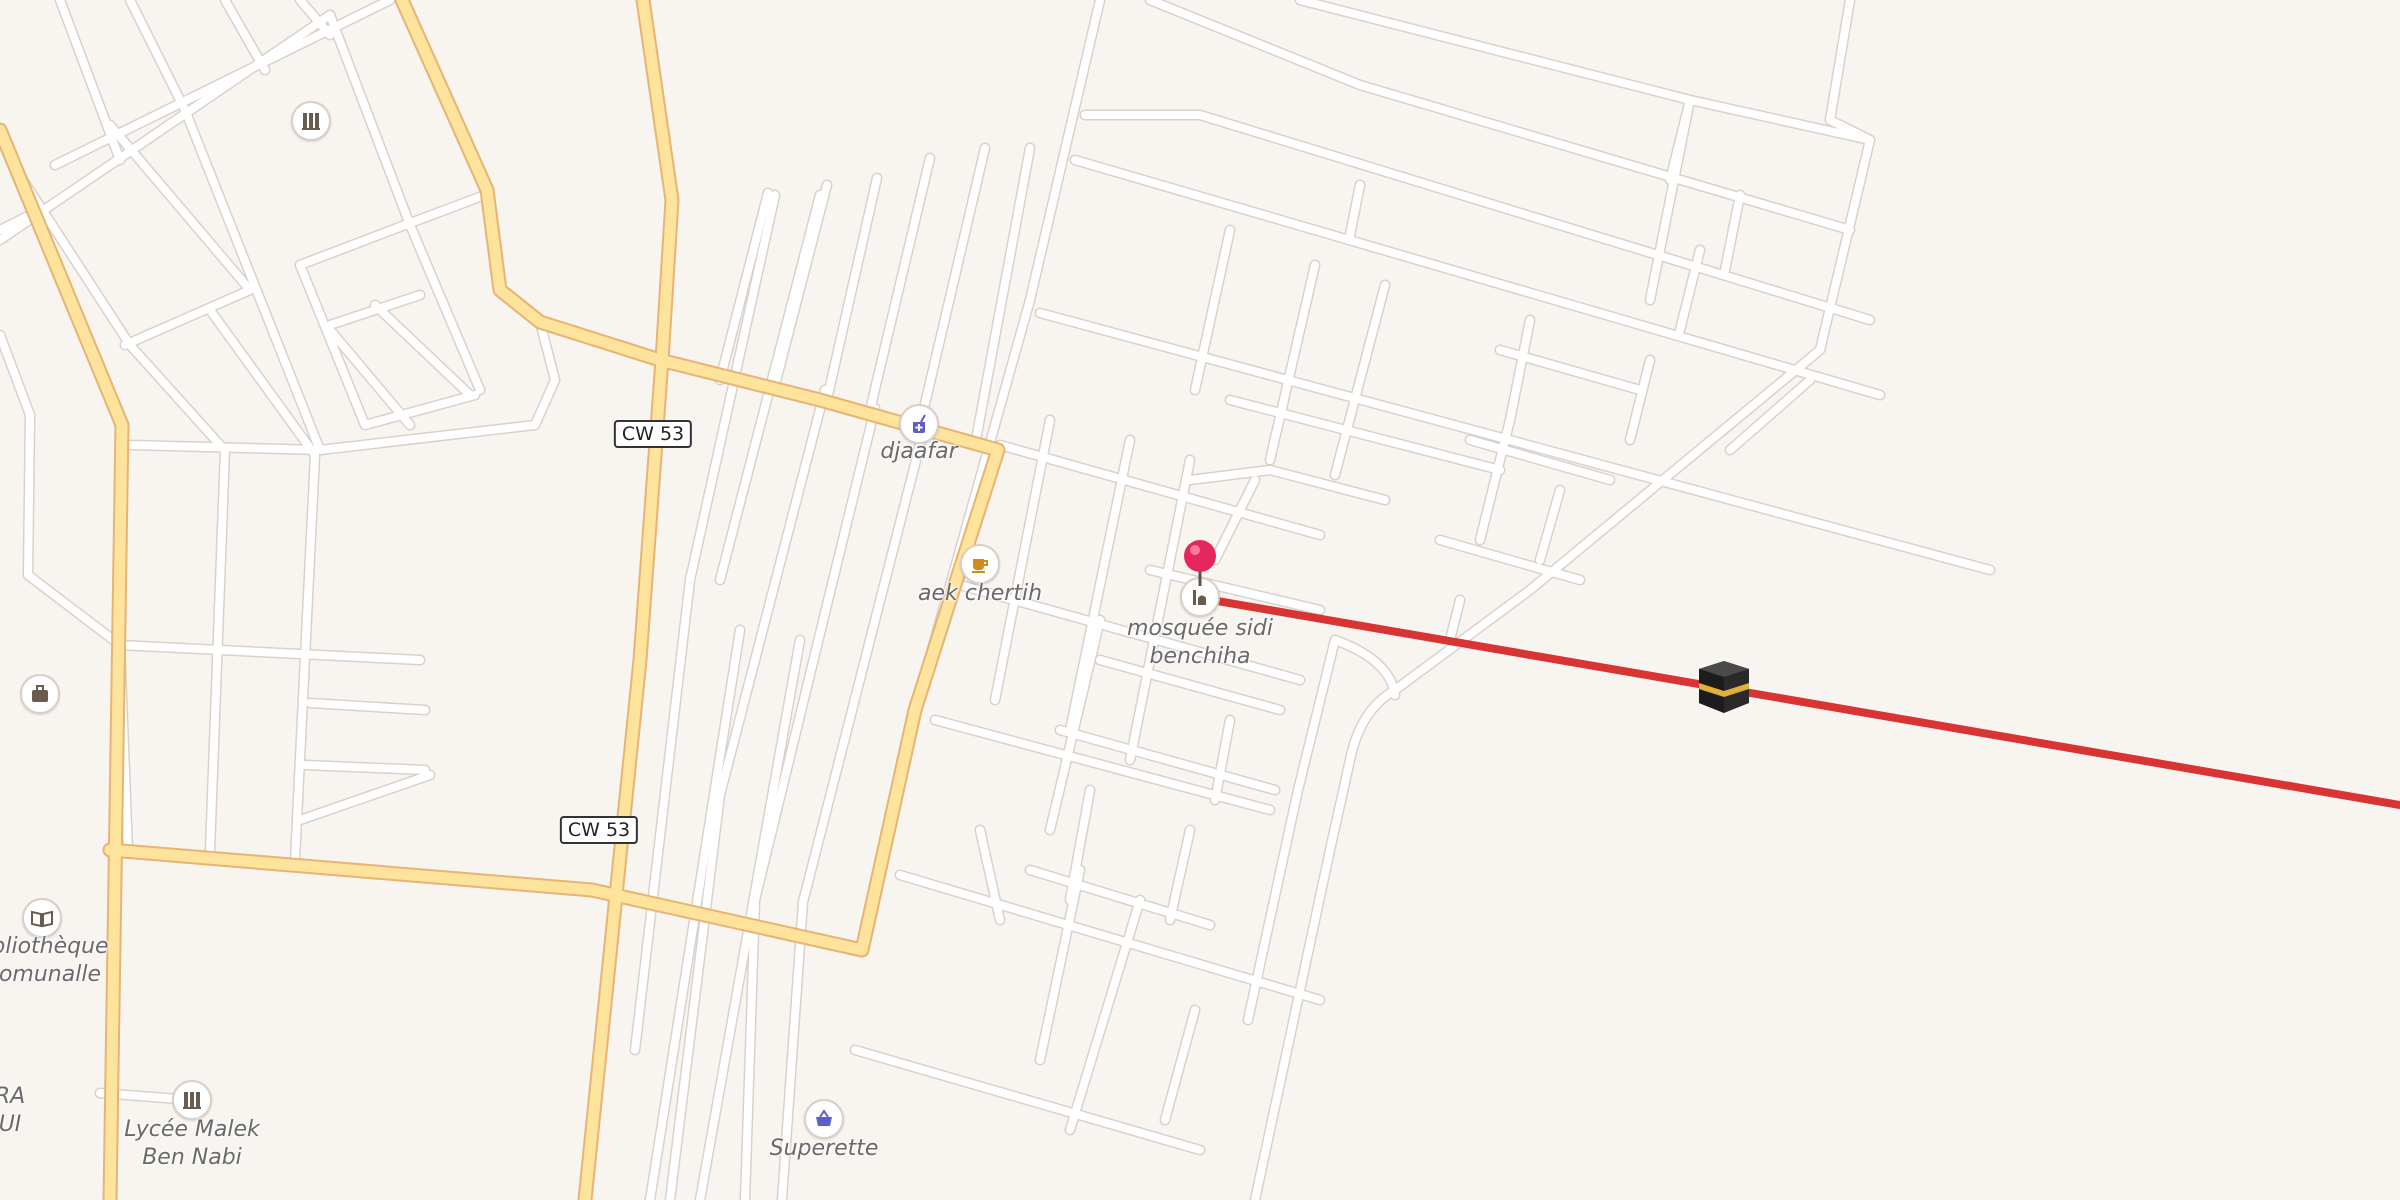 The width and height of the screenshot is (2400, 1200). I want to click on place-label-aek-chertih: aek chertih, so click(980, 593).